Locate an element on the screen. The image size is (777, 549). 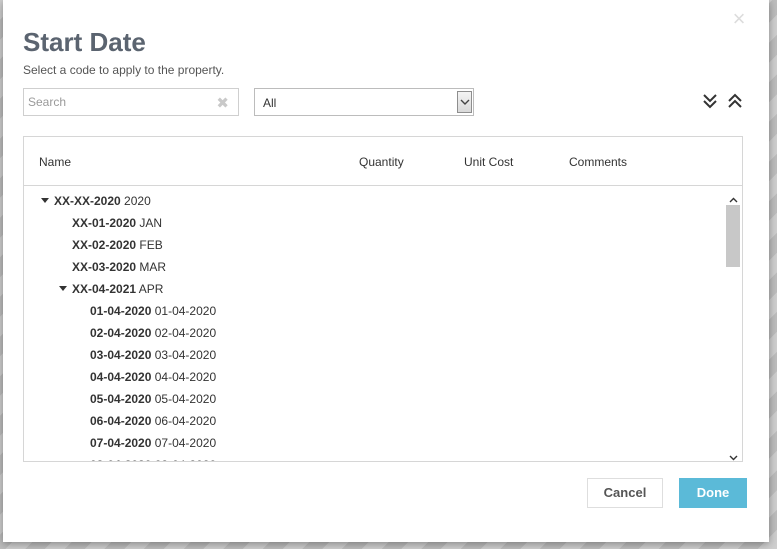
row-label: 2020 is located at coordinates (137, 201).